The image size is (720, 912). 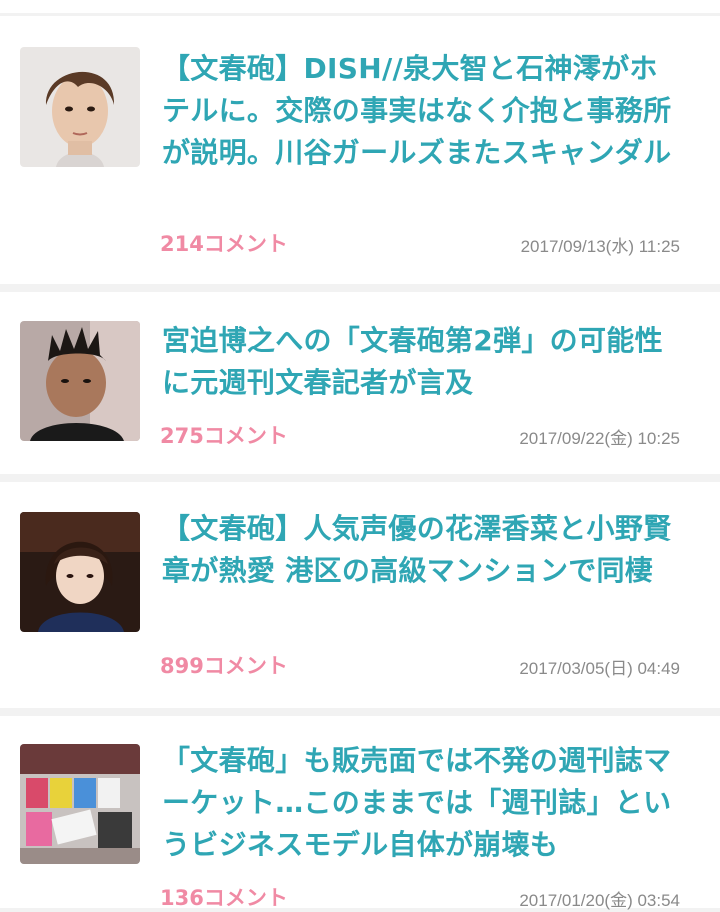 I want to click on article-date: 2017/03/05(日) 04:49, so click(x=599, y=668).